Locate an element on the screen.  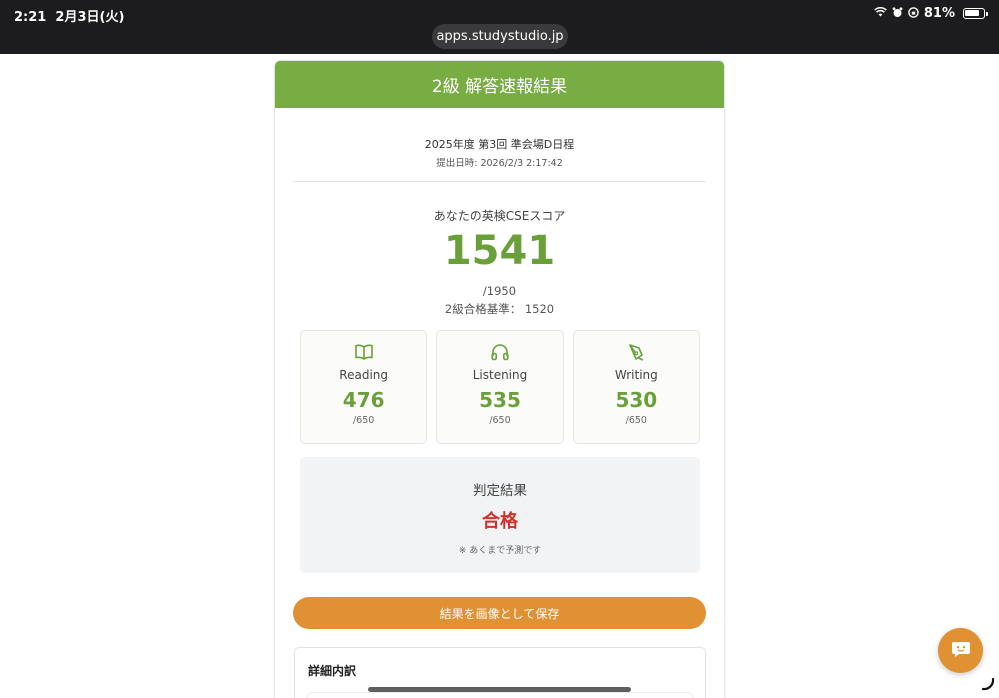
url-bar: apps.studystudio.jp is located at coordinates (500, 36).